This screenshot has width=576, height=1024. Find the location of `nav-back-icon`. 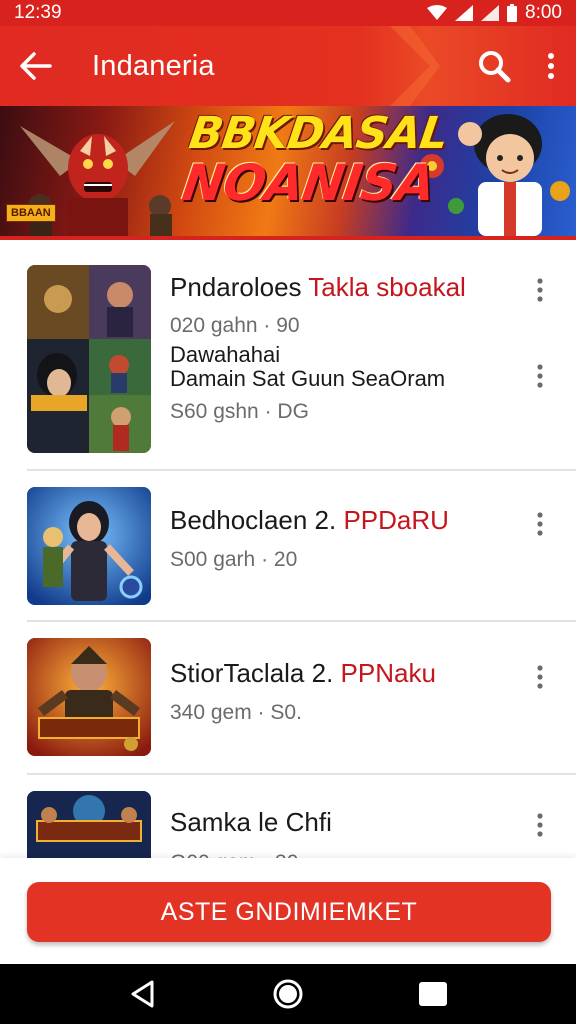

nav-back-icon is located at coordinates (142, 994).